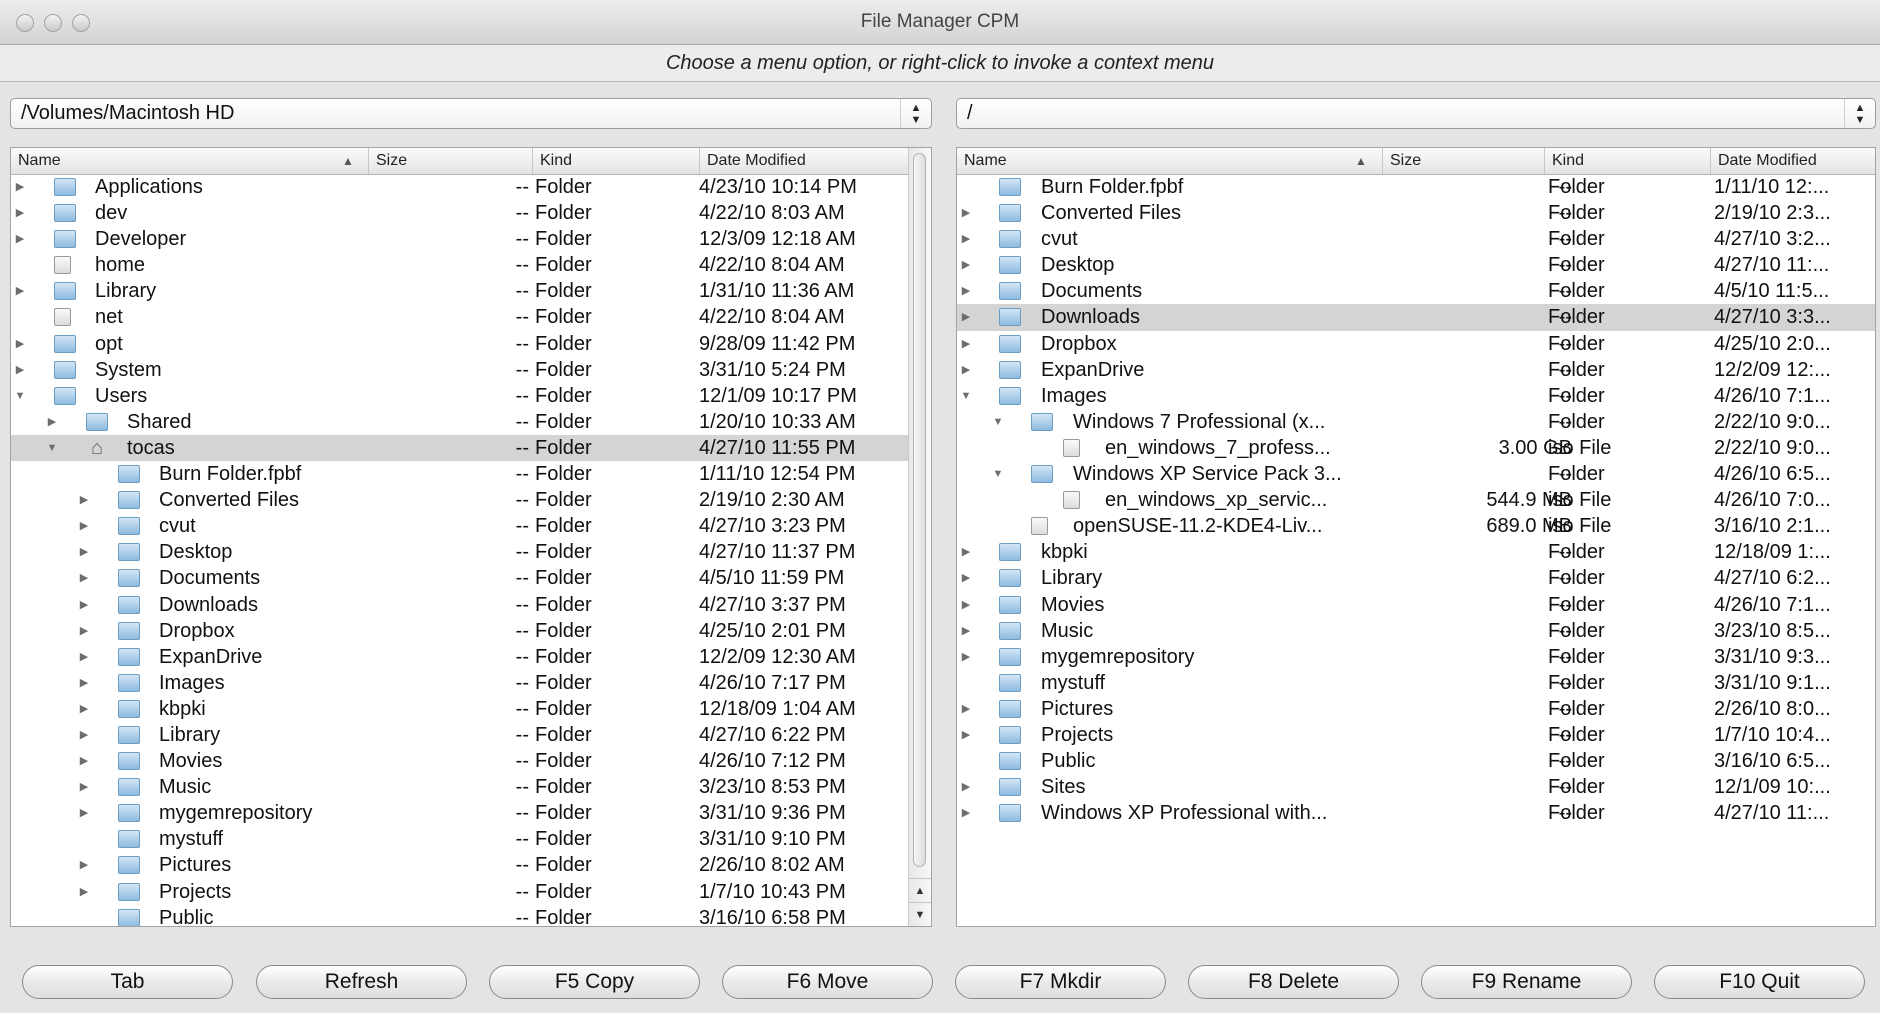 This screenshot has height=1013, width=1880. Describe the element at coordinates (920, 914) in the screenshot. I see `scroll-down-arrow-icon: ▼` at that location.